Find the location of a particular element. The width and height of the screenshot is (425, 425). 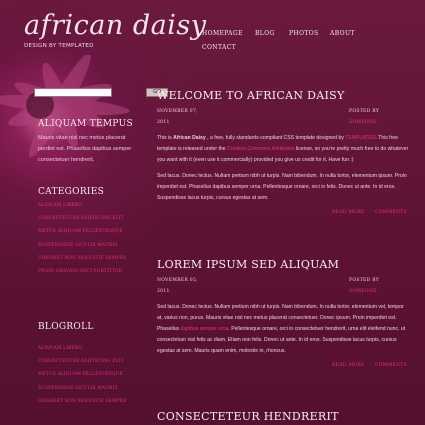

license-link: Creative Commons Attribution is located at coordinates (261, 149).